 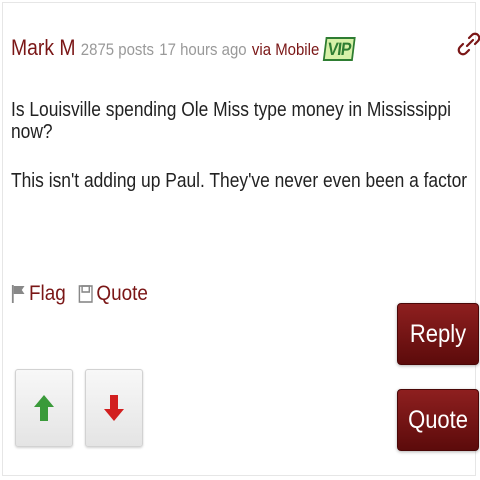 I want to click on flag-label: Flag, so click(x=47, y=293).